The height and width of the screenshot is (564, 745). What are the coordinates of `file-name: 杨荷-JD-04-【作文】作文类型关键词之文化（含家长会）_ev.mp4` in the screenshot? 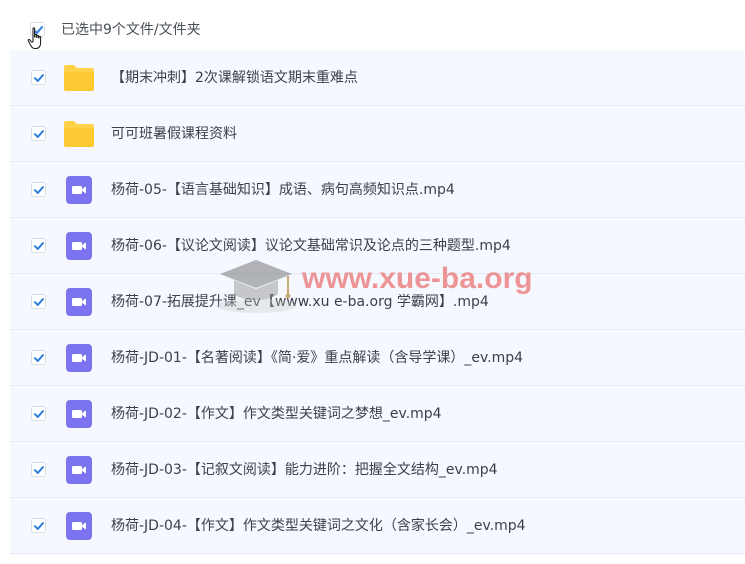 It's located at (318, 526).